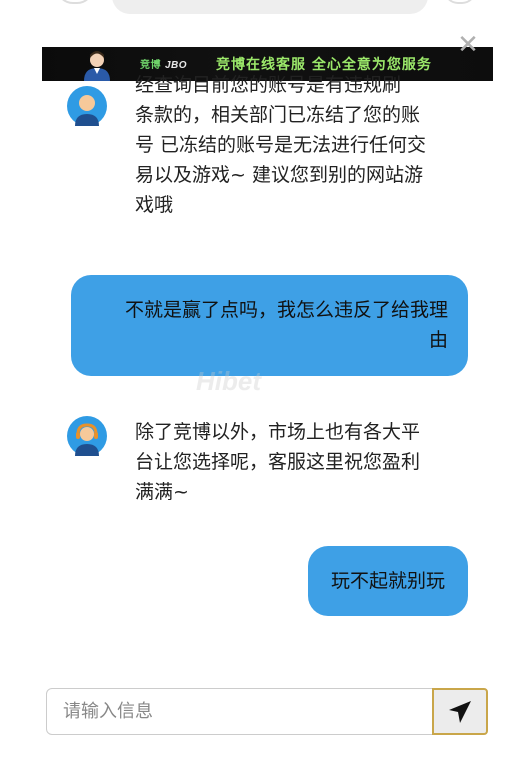 The height and width of the screenshot is (761, 514). What do you see at coordinates (460, 2) in the screenshot?
I see `menu-icon` at bounding box center [460, 2].